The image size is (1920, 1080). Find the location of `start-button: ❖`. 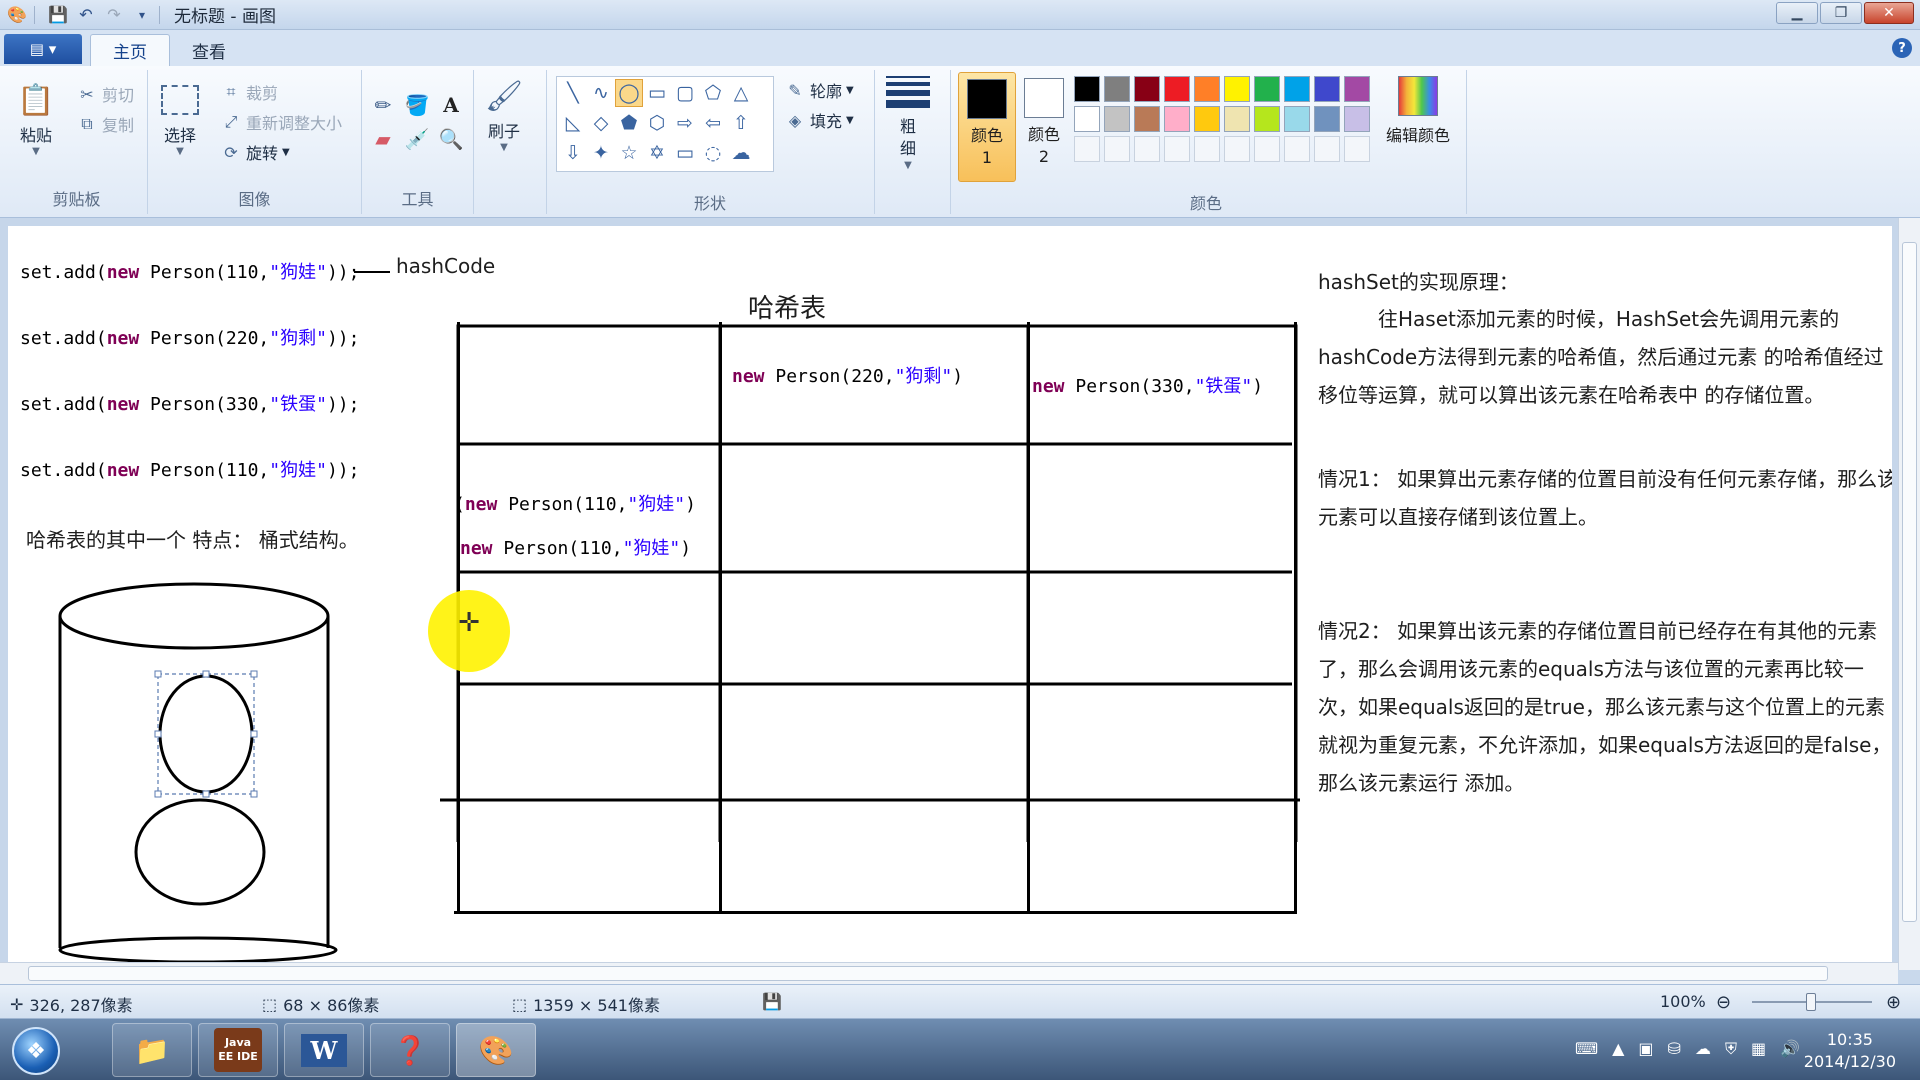

start-button: ❖ is located at coordinates (36, 1051).